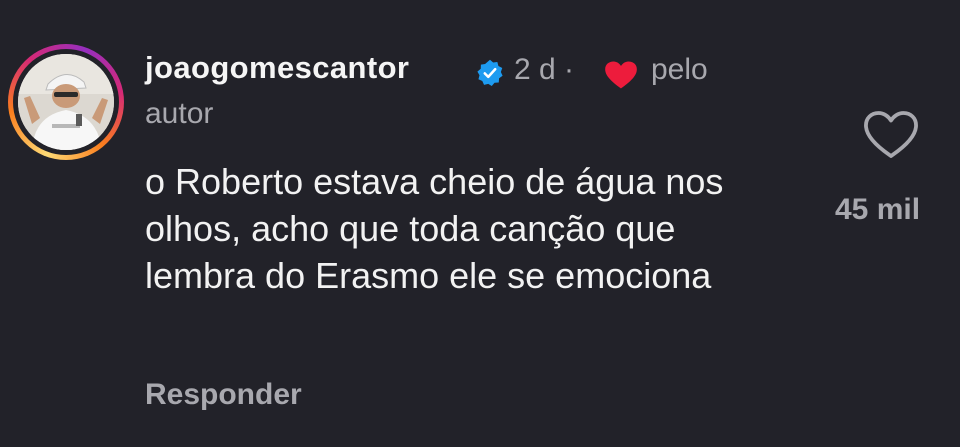  I want to click on liked-by-author-label-cont: autor, so click(179, 113).